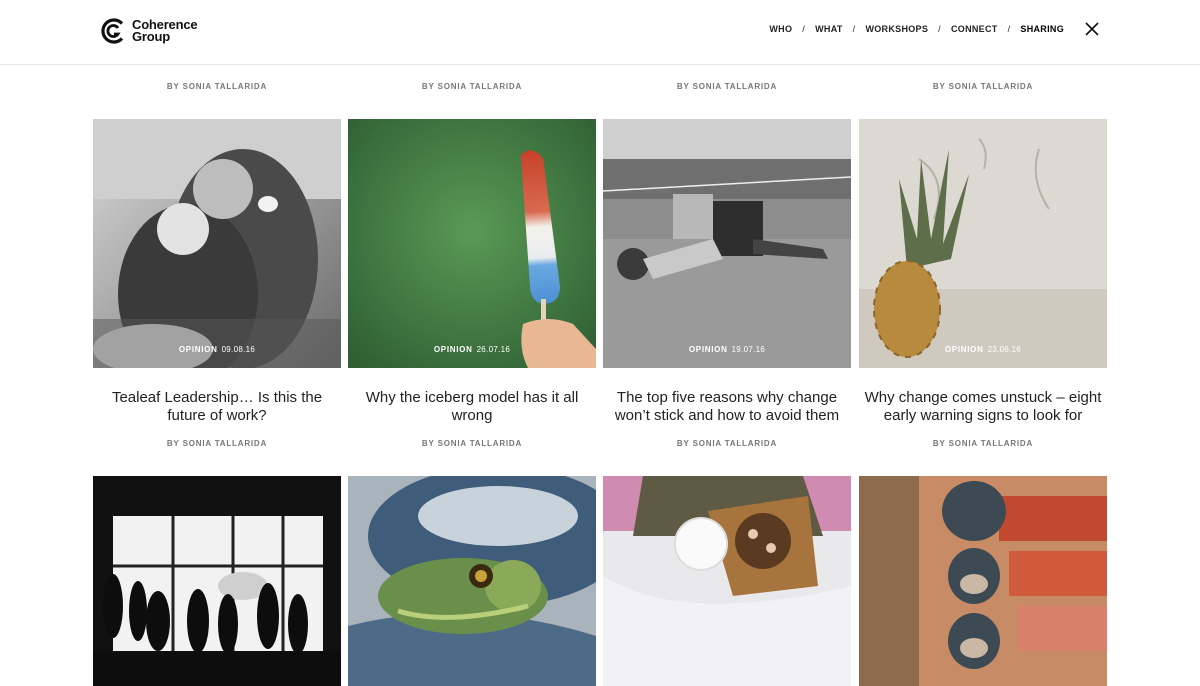 The image size is (1200, 686). I want to click on brand-name: Coherence Group, so click(165, 31).